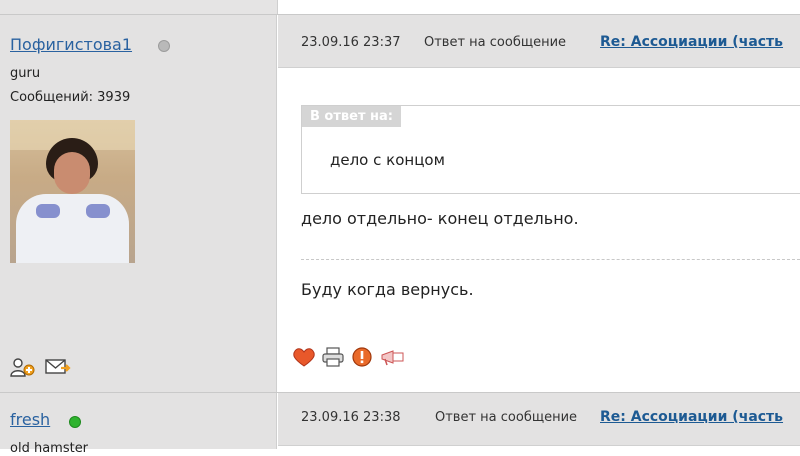 This screenshot has width=800, height=456. Describe the element at coordinates (303, 357) in the screenshot. I see `like-heart-icon` at that location.